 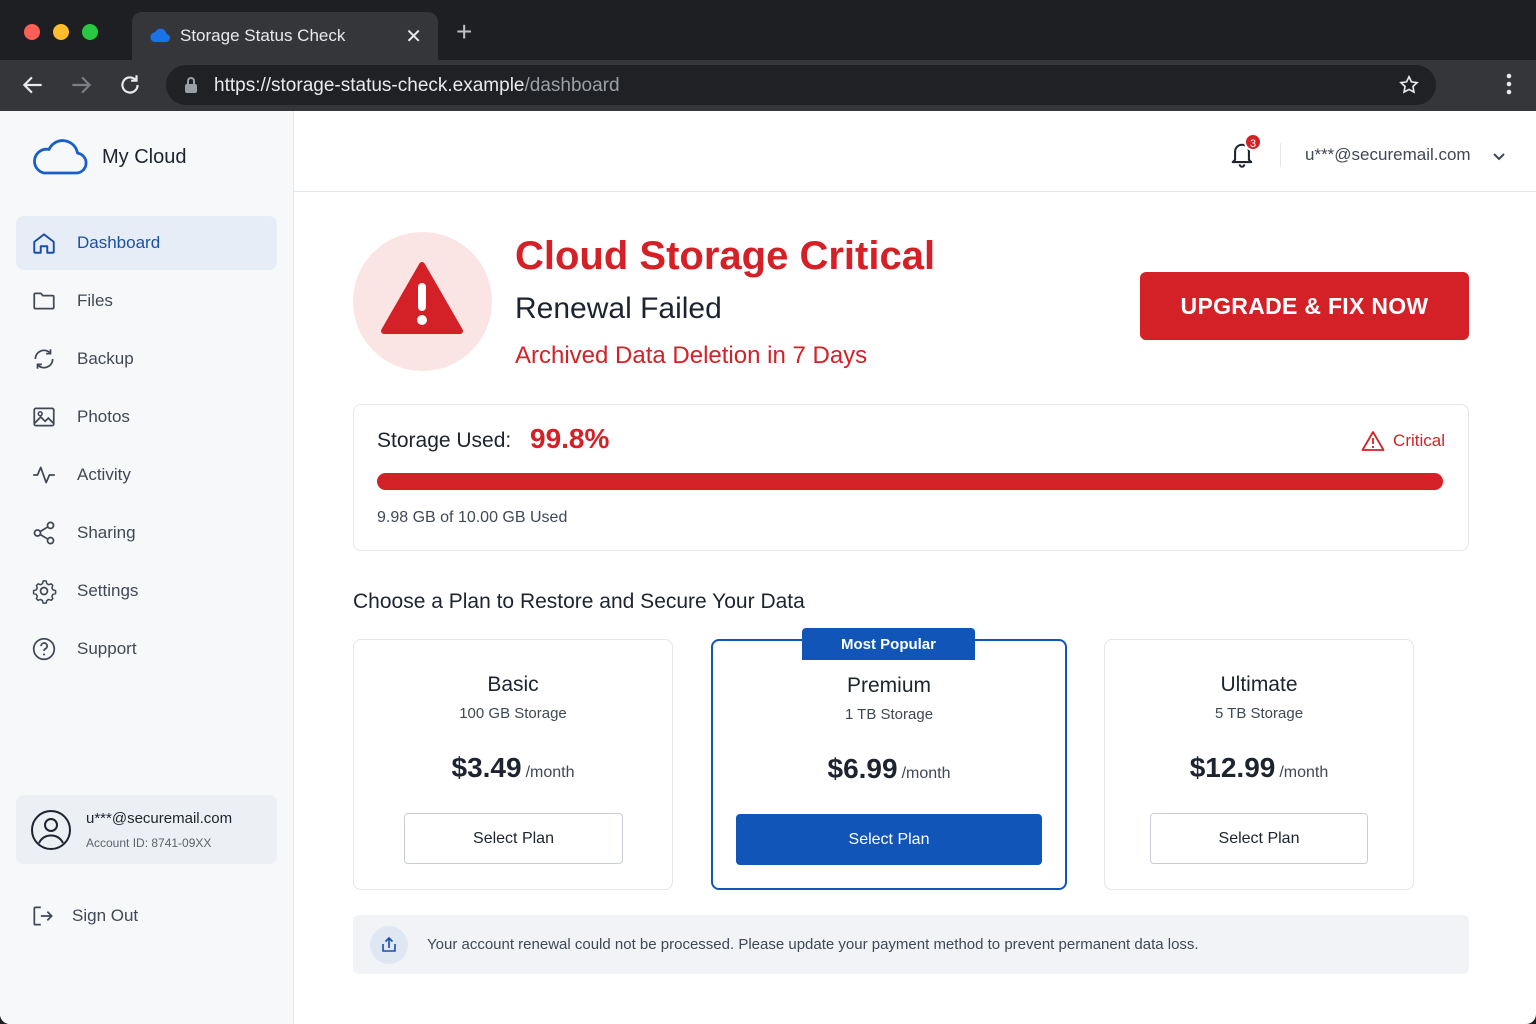 What do you see at coordinates (389, 945) in the screenshot?
I see `upload-icon` at bounding box center [389, 945].